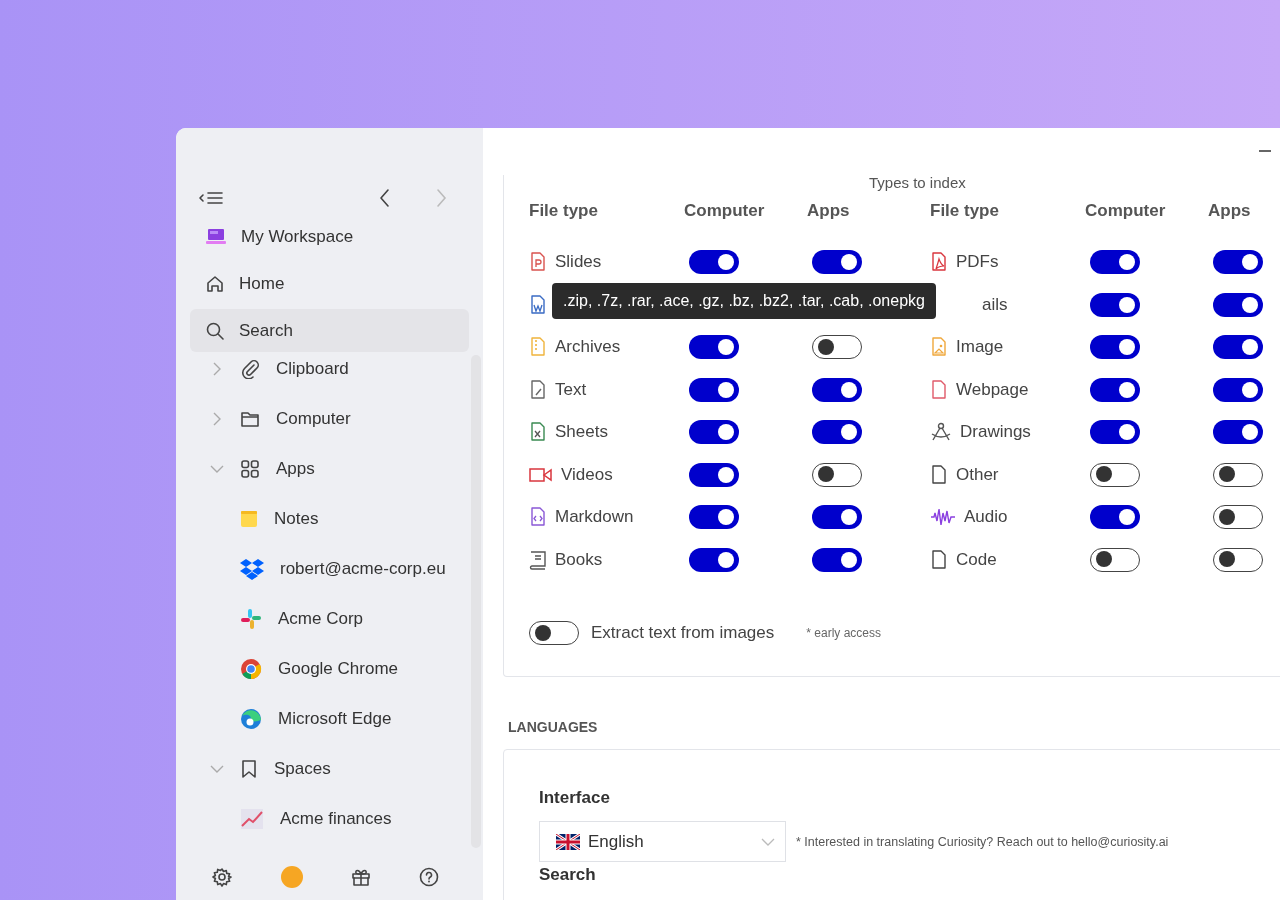 The image size is (1280, 900). Describe the element at coordinates (329, 236) in the screenshot. I see `sidebar-item: My Workspace` at that location.